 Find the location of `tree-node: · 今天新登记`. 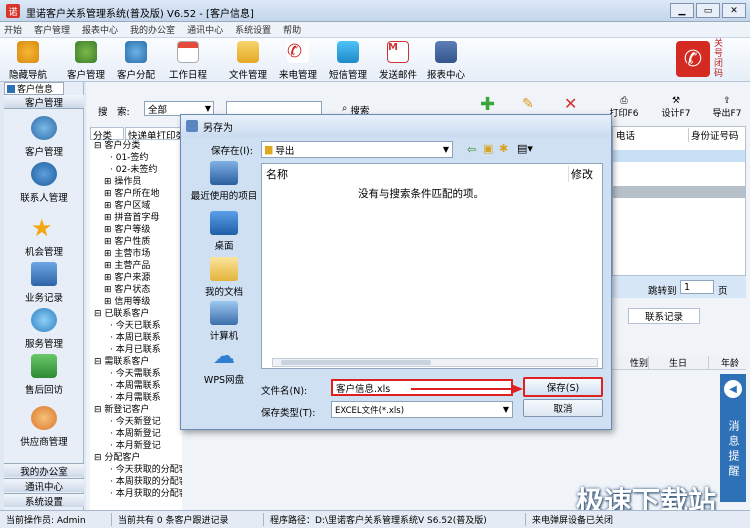

tree-node: · 今天新登记 is located at coordinates (138, 422).